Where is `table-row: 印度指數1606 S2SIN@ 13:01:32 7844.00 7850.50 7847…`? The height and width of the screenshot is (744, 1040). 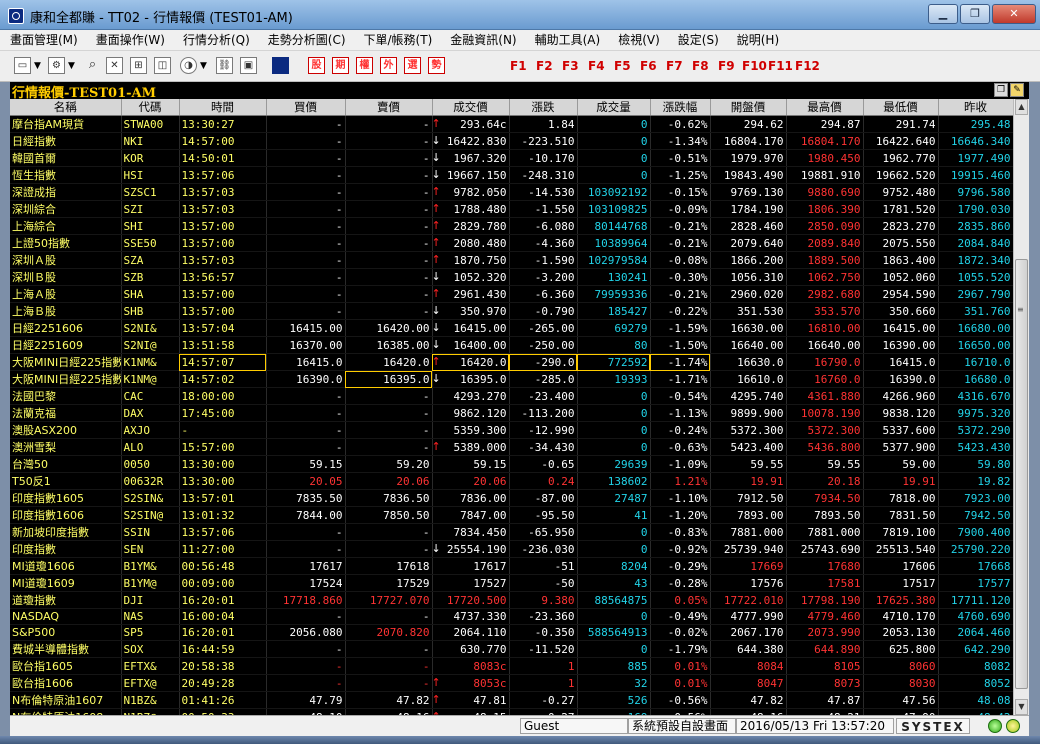 table-row: 印度指數1606 S2SIN@ 13:01:32 7844.00 7850.50 7847… is located at coordinates (512, 515).